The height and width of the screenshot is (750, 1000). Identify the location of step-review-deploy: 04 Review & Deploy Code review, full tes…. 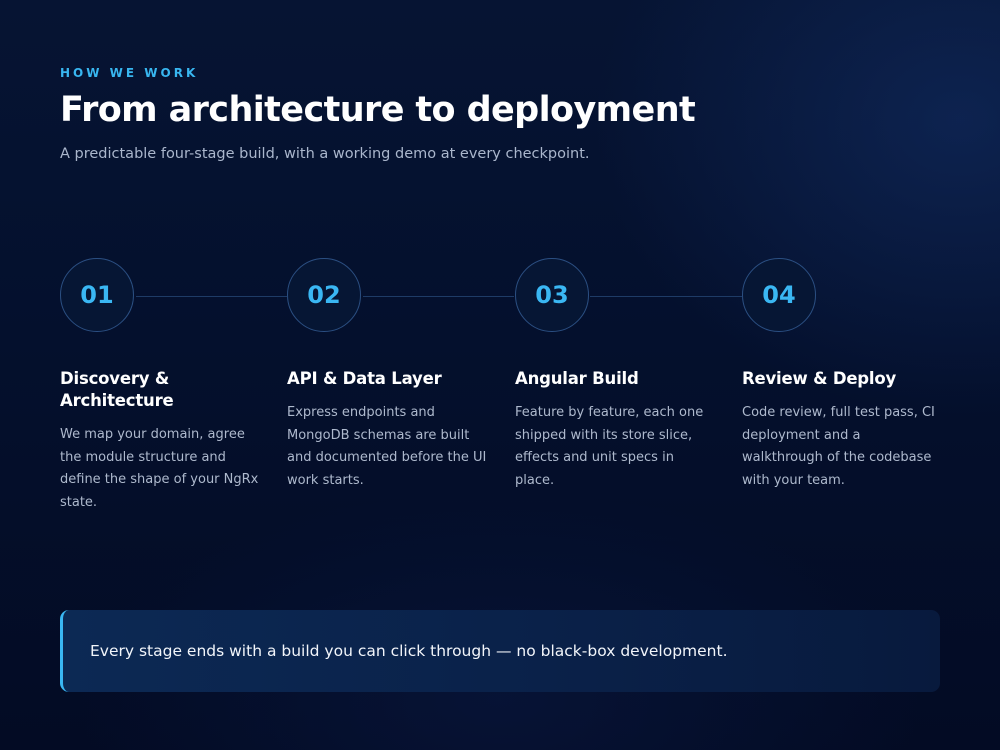
(842, 375).